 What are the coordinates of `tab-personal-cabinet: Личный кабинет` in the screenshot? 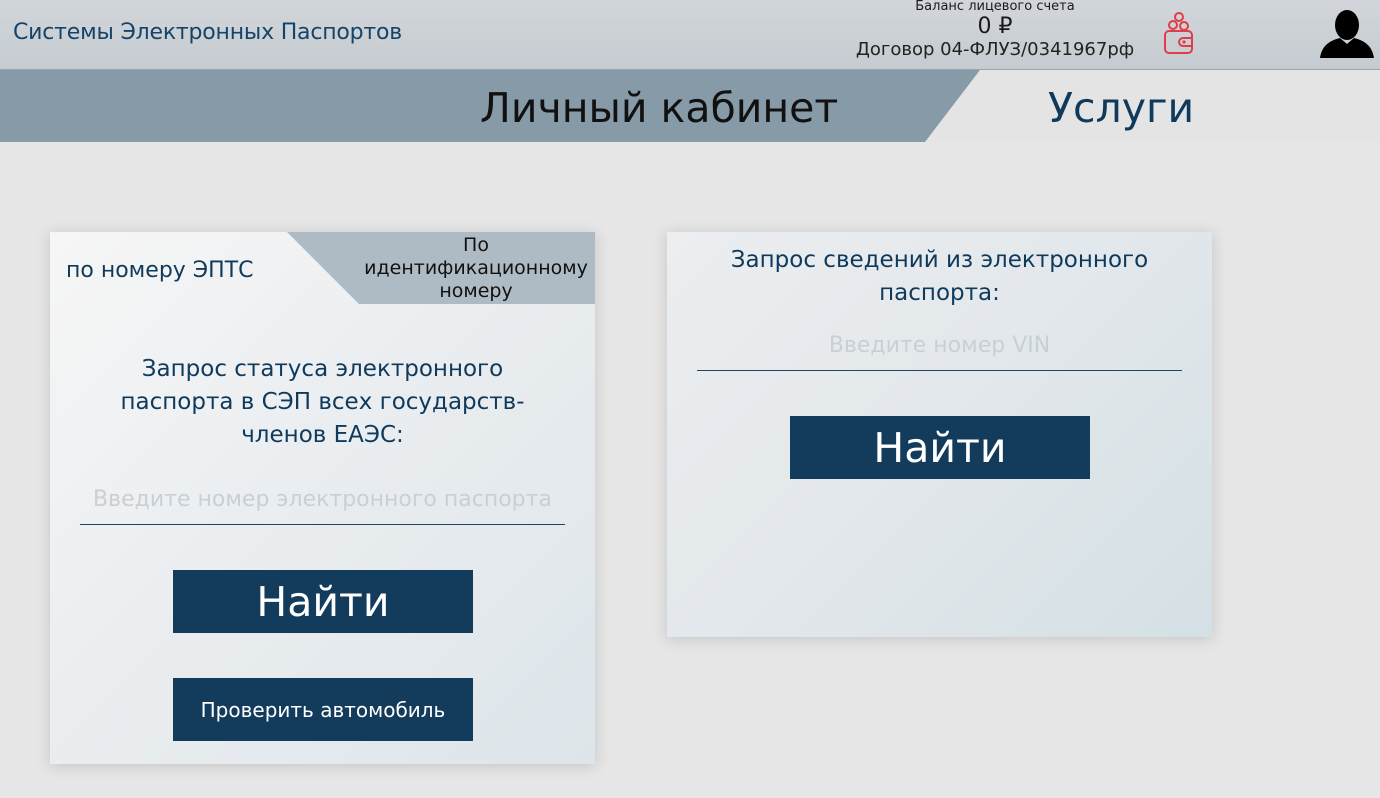 It's located at (659, 108).